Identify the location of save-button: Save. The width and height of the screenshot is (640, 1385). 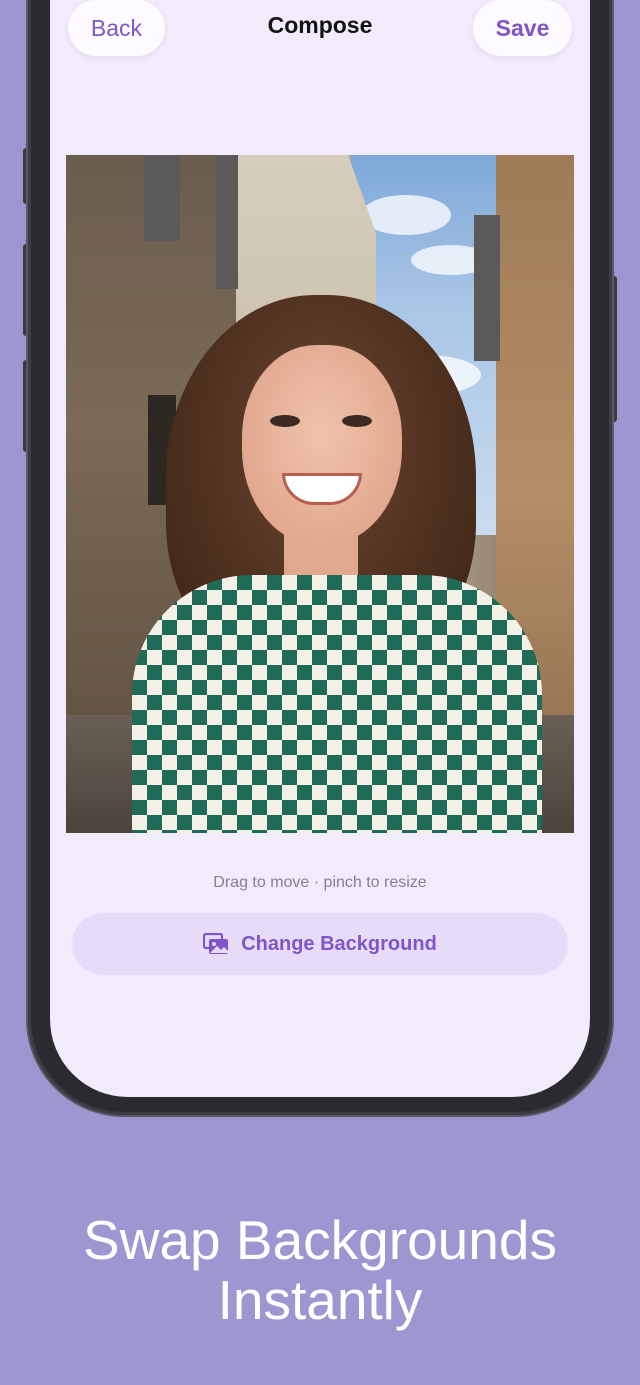
(522, 28).